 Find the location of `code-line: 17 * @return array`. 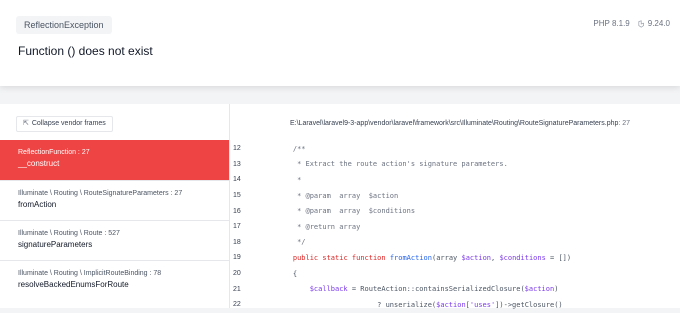

code-line: 17 * @return array is located at coordinates (455, 227).